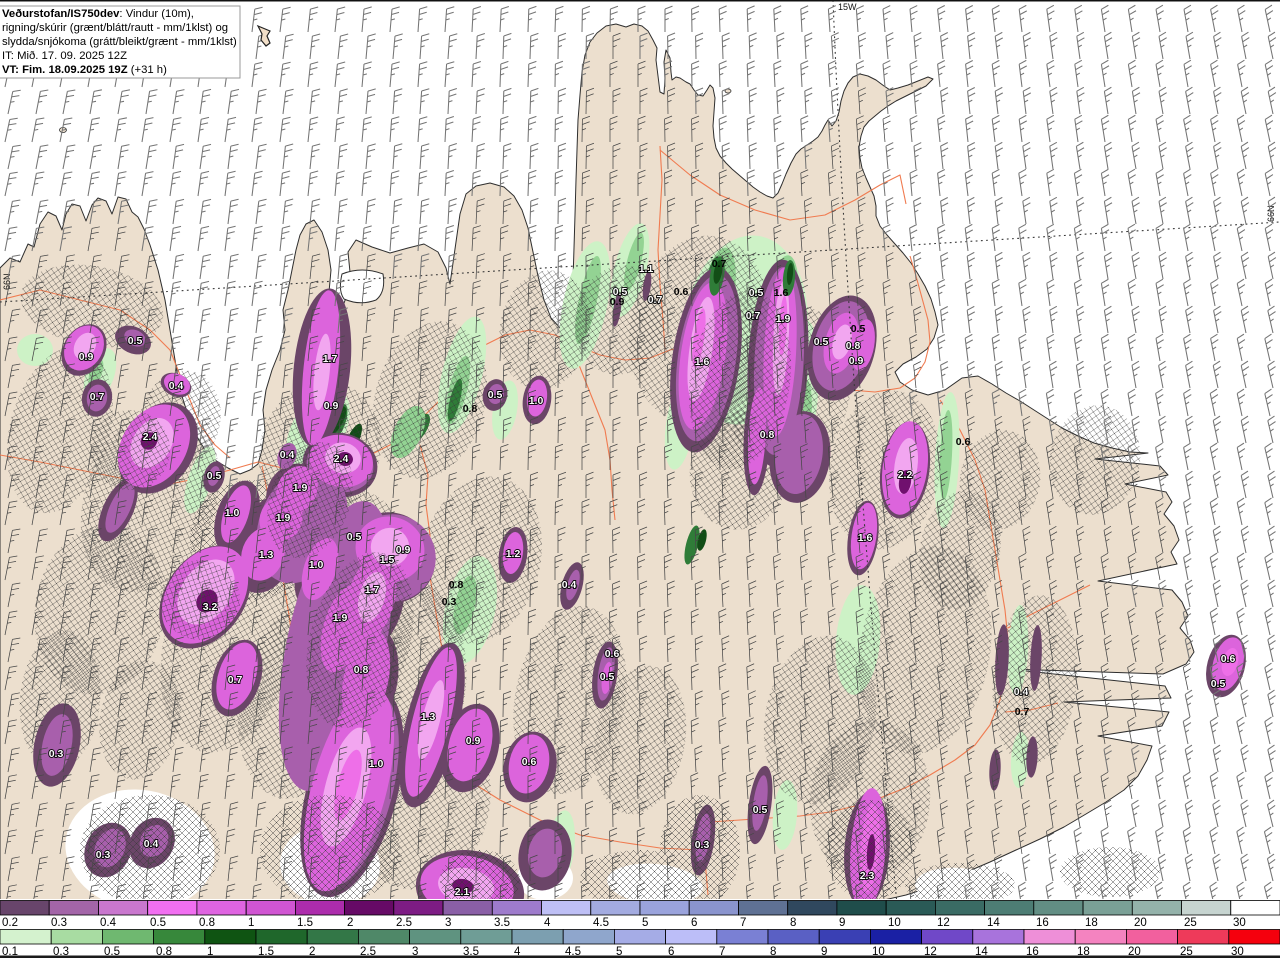 The image size is (1280, 958). What do you see at coordinates (646, 269) in the screenshot?
I see `svg-text: 1.1` at bounding box center [646, 269].